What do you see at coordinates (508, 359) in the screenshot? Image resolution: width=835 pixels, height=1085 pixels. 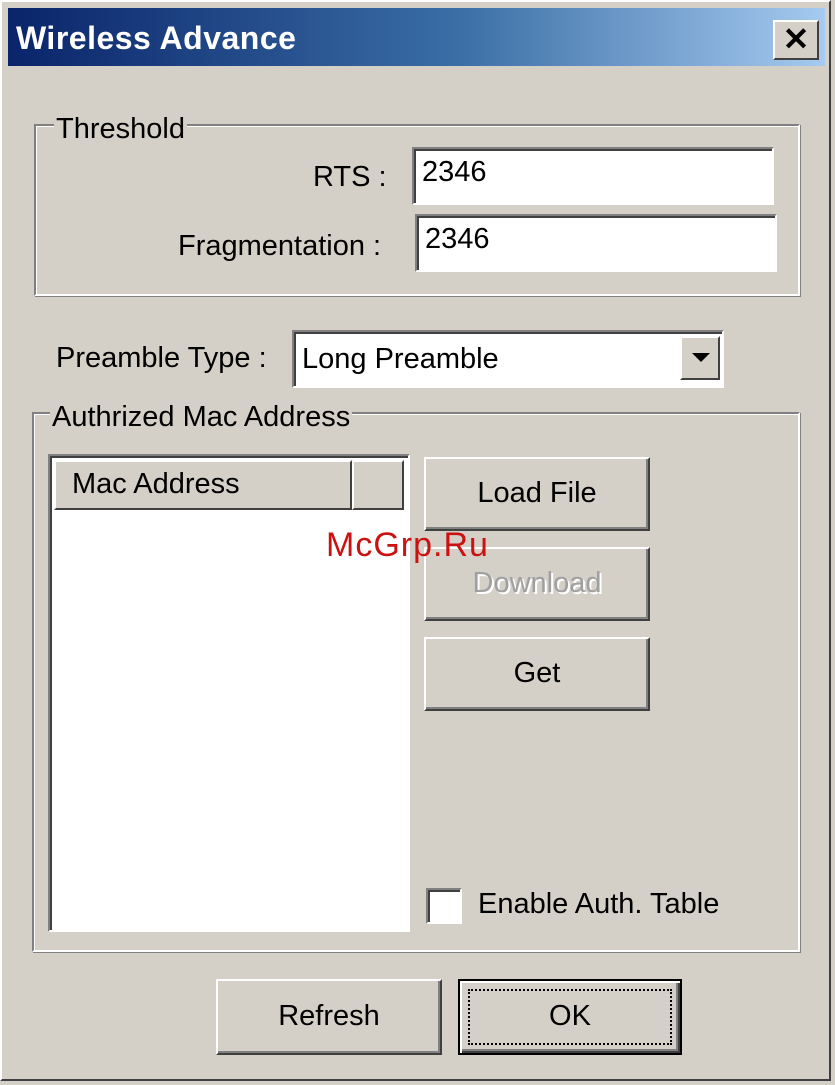 I see `preamble-type-select: Long Preamble` at bounding box center [508, 359].